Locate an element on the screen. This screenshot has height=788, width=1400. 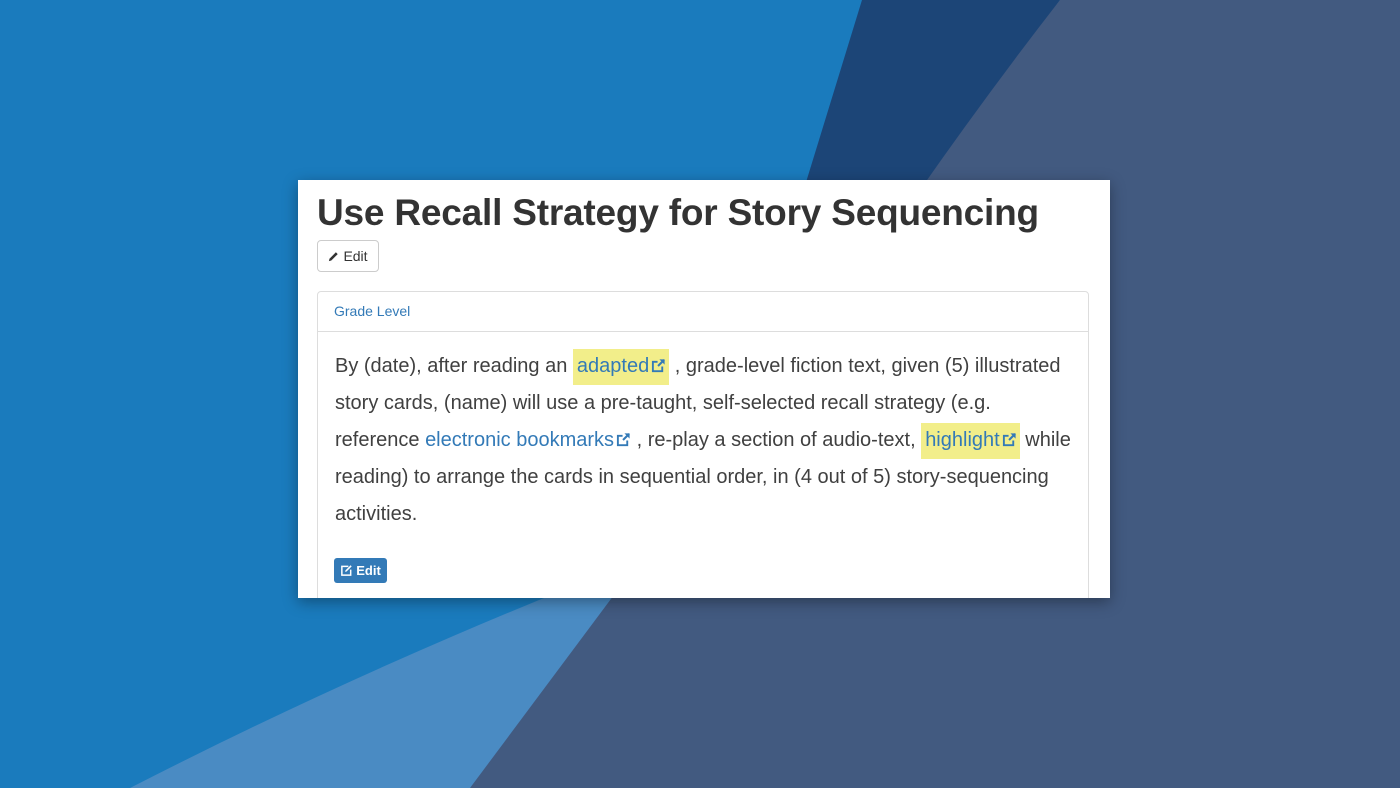
grade-level-link: Grade Level is located at coordinates (372, 311).